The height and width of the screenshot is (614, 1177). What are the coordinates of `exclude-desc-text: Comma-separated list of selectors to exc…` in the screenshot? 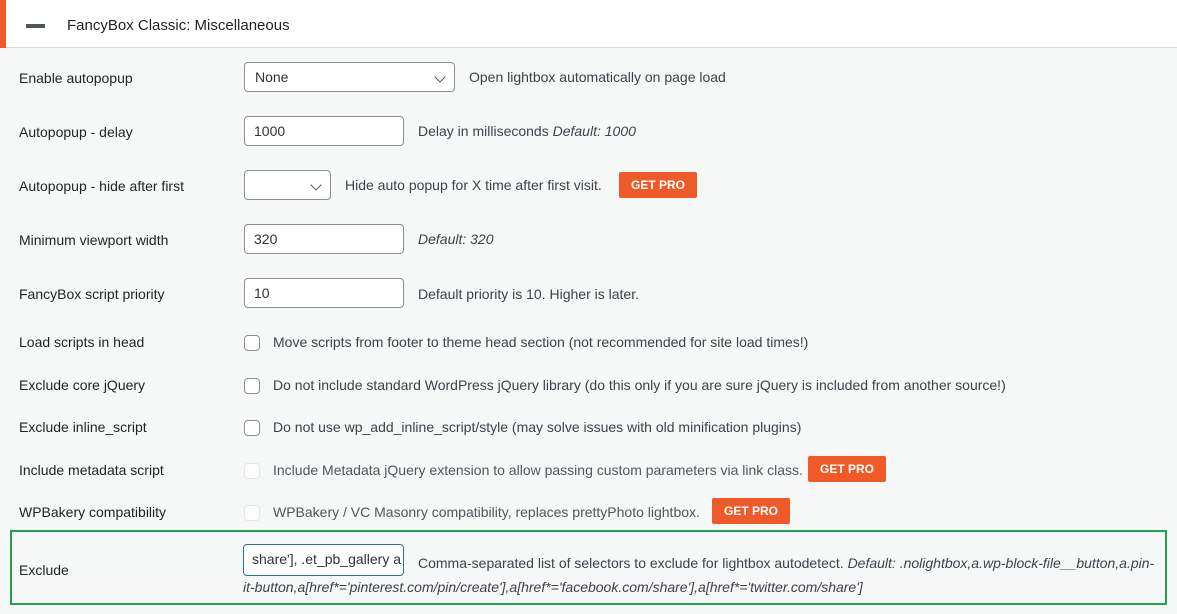 It's located at (631, 563).